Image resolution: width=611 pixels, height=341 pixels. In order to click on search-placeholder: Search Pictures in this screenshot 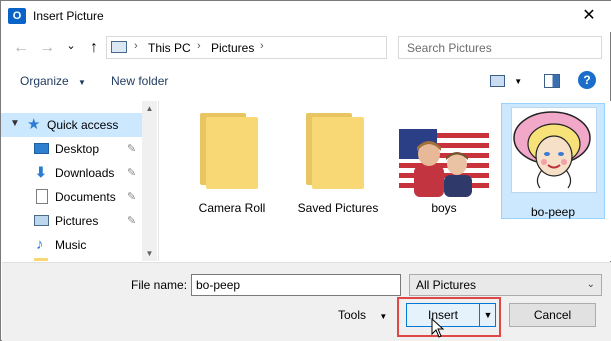, I will do `click(449, 48)`.